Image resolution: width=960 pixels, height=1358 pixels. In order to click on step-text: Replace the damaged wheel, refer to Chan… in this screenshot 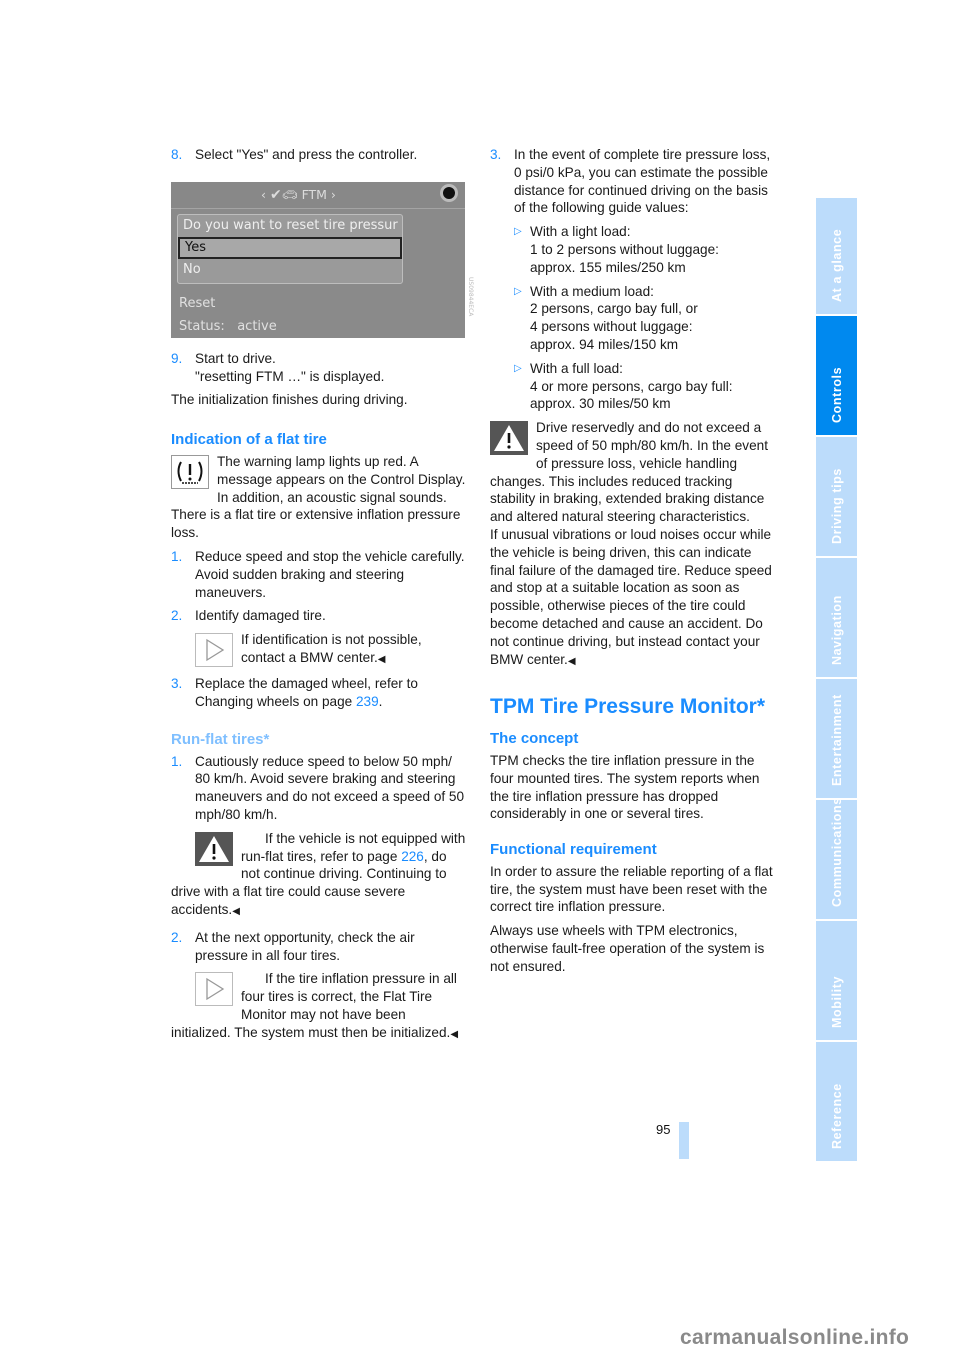, I will do `click(306, 692)`.